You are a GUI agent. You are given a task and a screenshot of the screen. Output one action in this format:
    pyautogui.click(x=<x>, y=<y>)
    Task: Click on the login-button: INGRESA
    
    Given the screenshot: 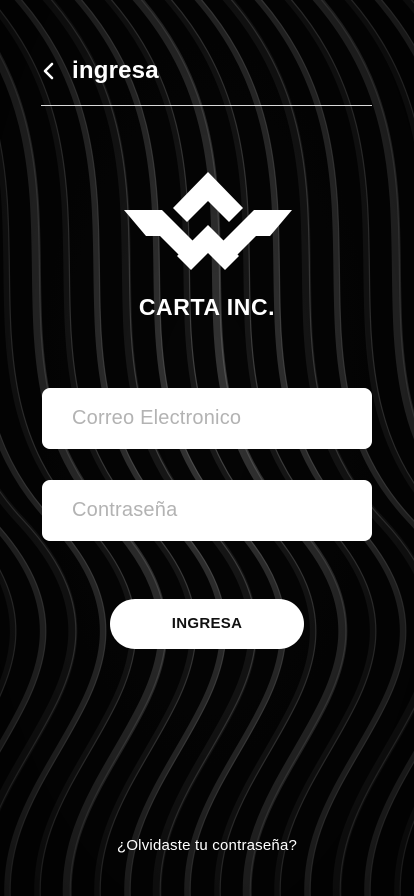 What is the action you would take?
    pyautogui.click(x=207, y=624)
    